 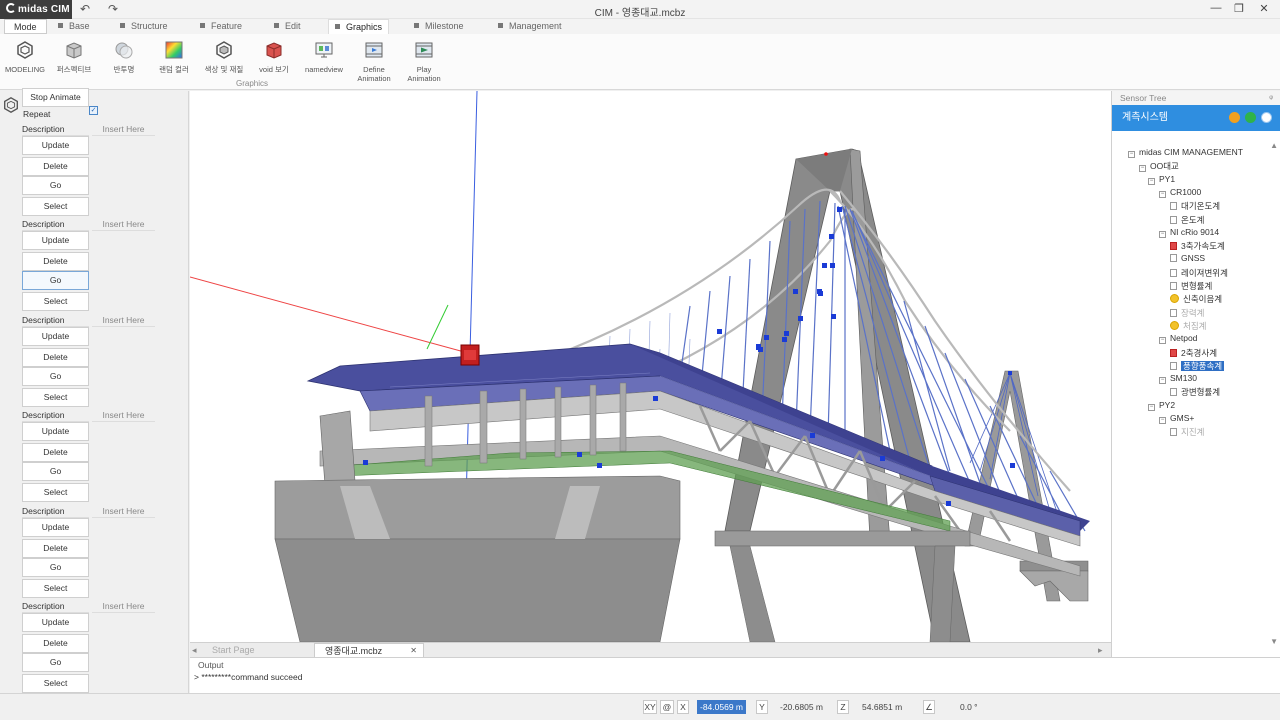 What do you see at coordinates (1188, 326) in the screenshot?
I see `tree-node: 처짐계` at bounding box center [1188, 326].